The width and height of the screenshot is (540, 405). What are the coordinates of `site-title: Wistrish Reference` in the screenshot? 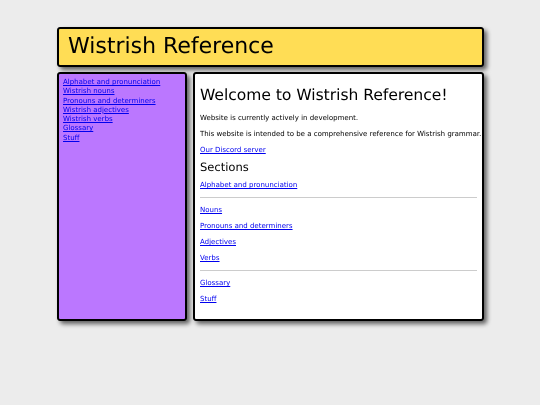 It's located at (171, 47).